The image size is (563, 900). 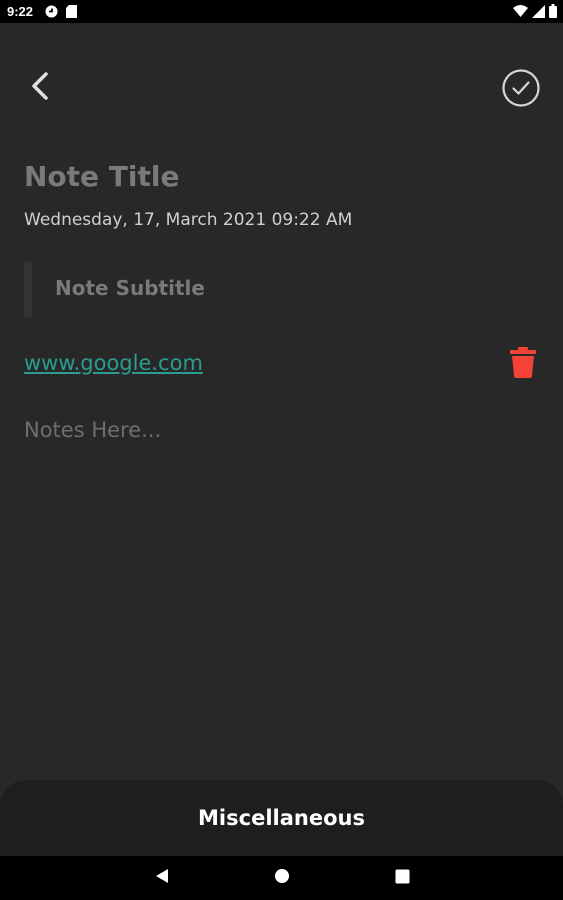 I want to click on nav-home-button, so click(x=282, y=878).